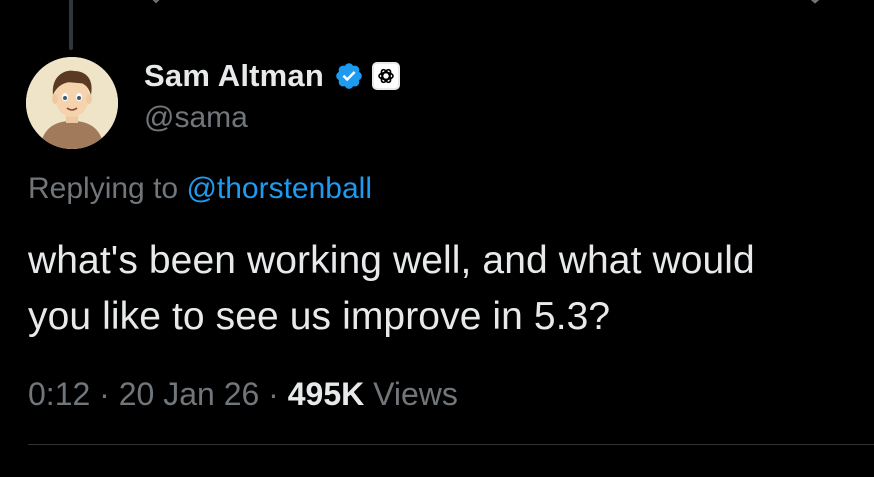  What do you see at coordinates (156, 2) in the screenshot?
I see `partial-icon` at bounding box center [156, 2].